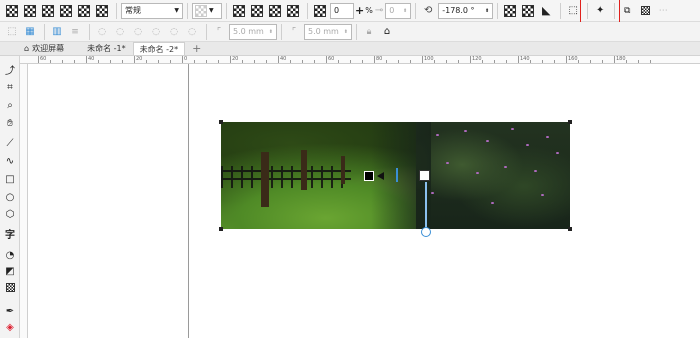 This screenshot has height=338, width=700. What do you see at coordinates (10, 287) in the screenshot?
I see `transparency-tool-icon` at bounding box center [10, 287].